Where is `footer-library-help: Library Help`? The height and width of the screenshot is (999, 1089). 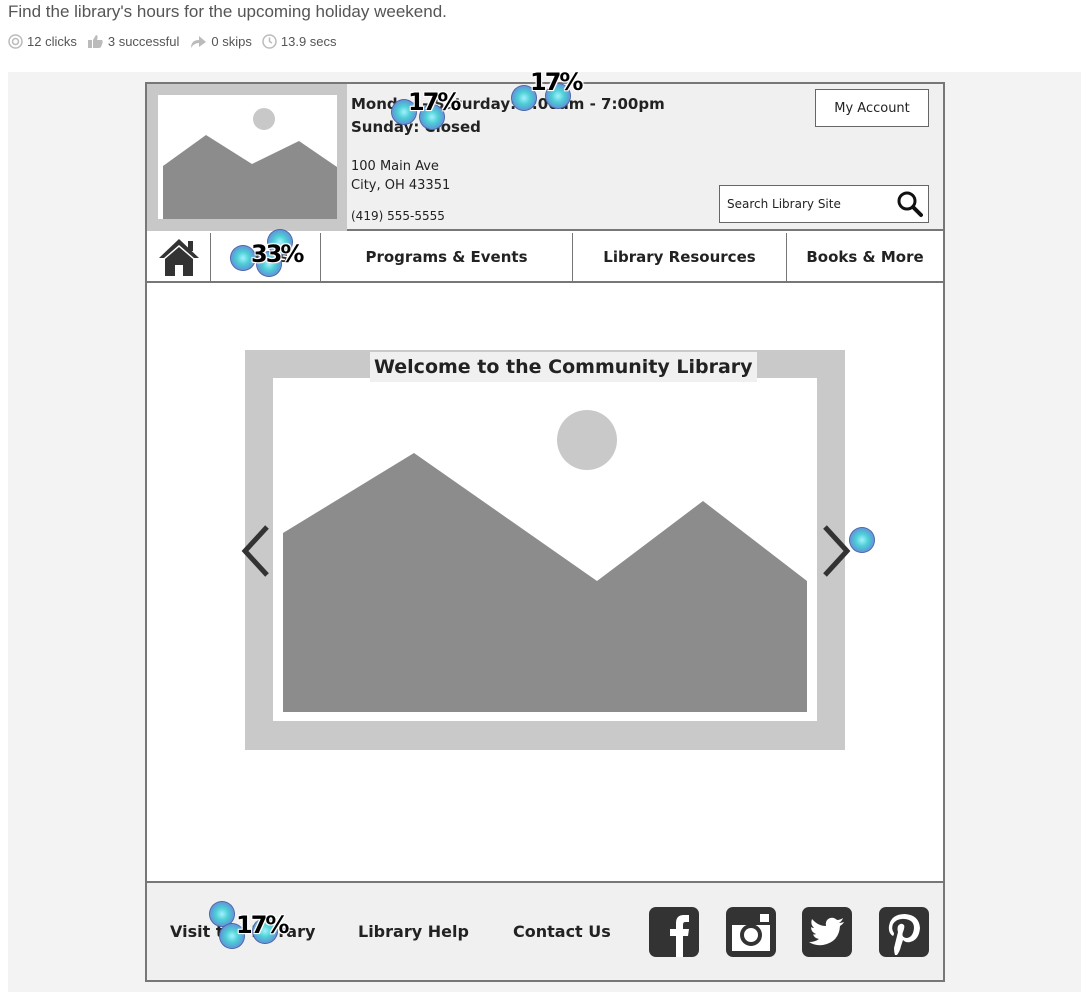 footer-library-help: Library Help is located at coordinates (413, 931).